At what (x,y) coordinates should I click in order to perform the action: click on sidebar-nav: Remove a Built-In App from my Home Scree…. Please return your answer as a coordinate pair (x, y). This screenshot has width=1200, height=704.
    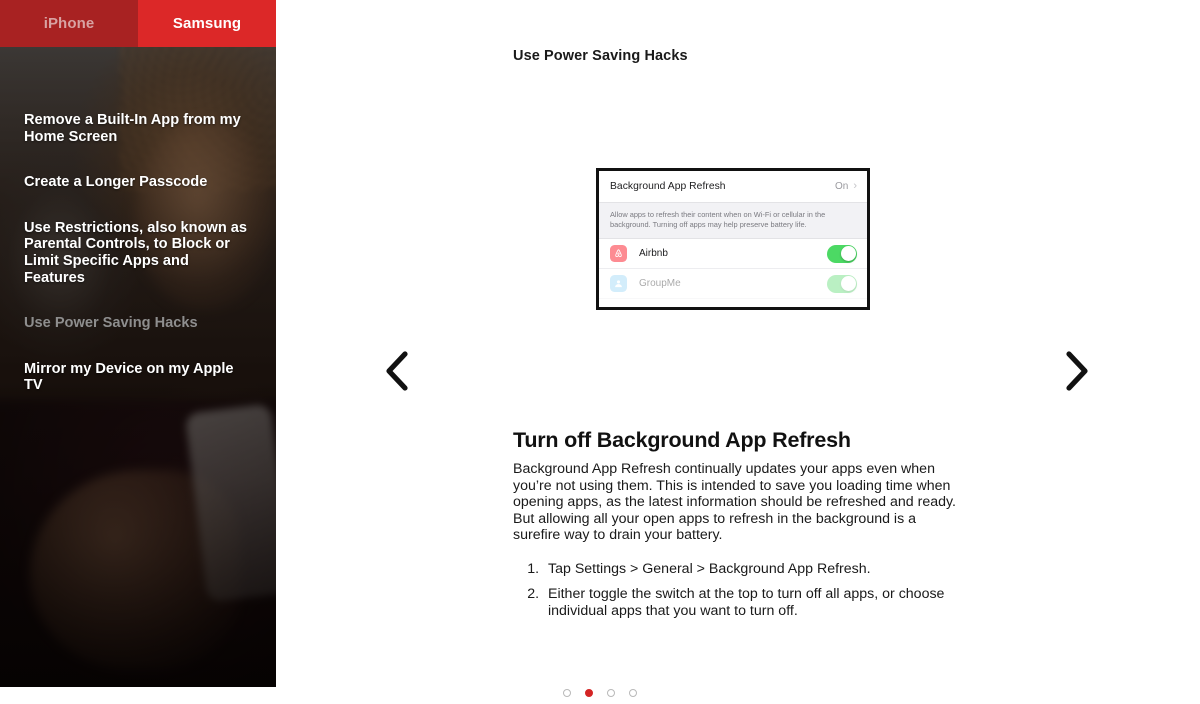
    Looking at the image, I should click on (138, 235).